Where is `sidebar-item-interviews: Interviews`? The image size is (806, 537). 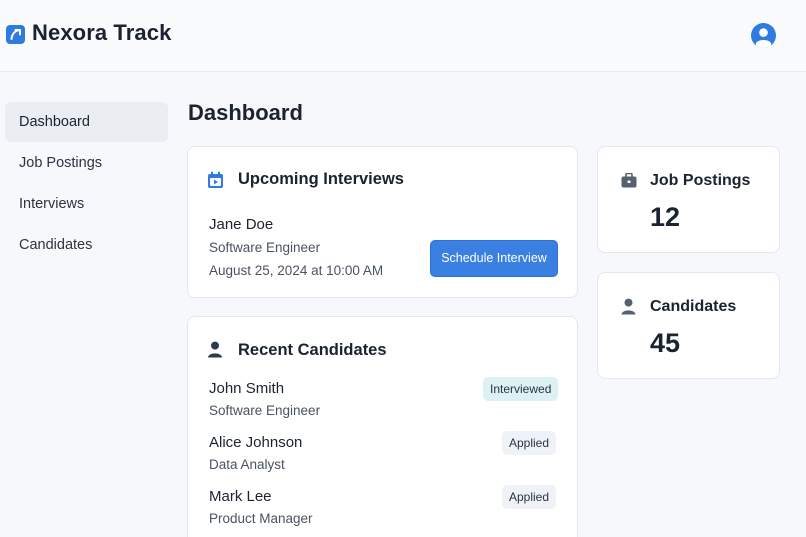 sidebar-item-interviews: Interviews is located at coordinates (86, 204).